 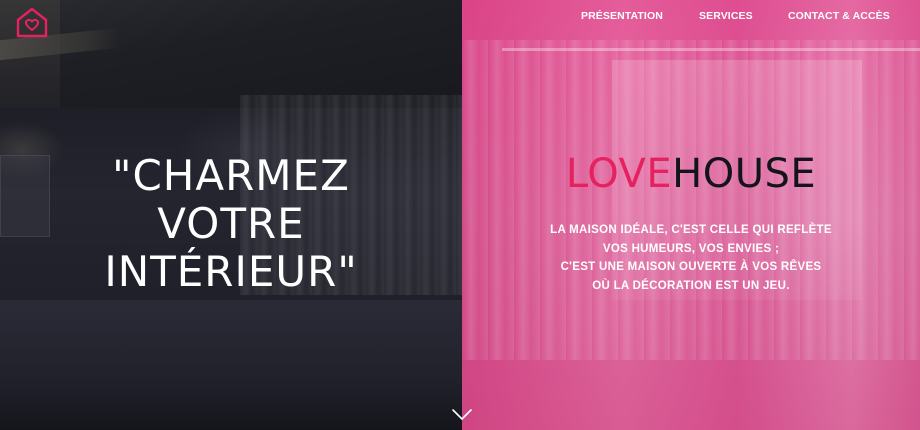 I want to click on house-heart-icon, so click(x=32, y=22).